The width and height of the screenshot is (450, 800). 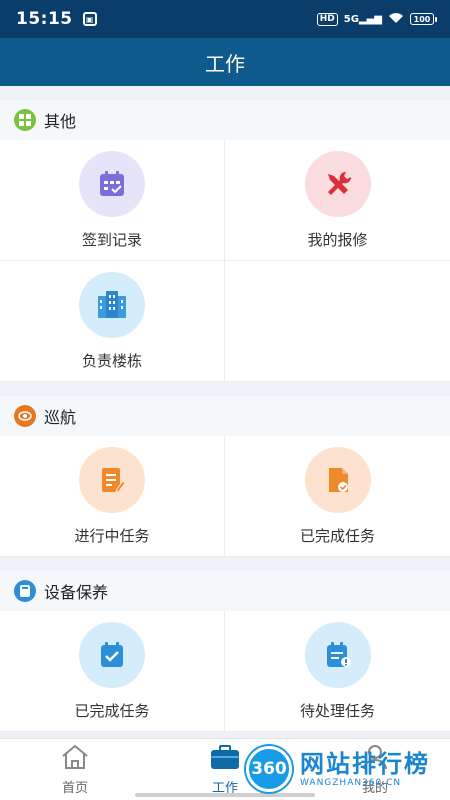 I want to click on briefcase-icon, so click(x=225, y=759).